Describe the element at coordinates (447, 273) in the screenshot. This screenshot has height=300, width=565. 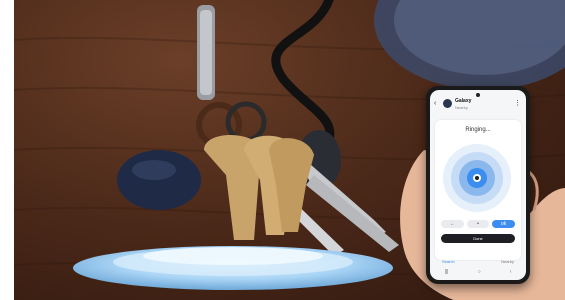
I see `recents-icon: |||` at that location.